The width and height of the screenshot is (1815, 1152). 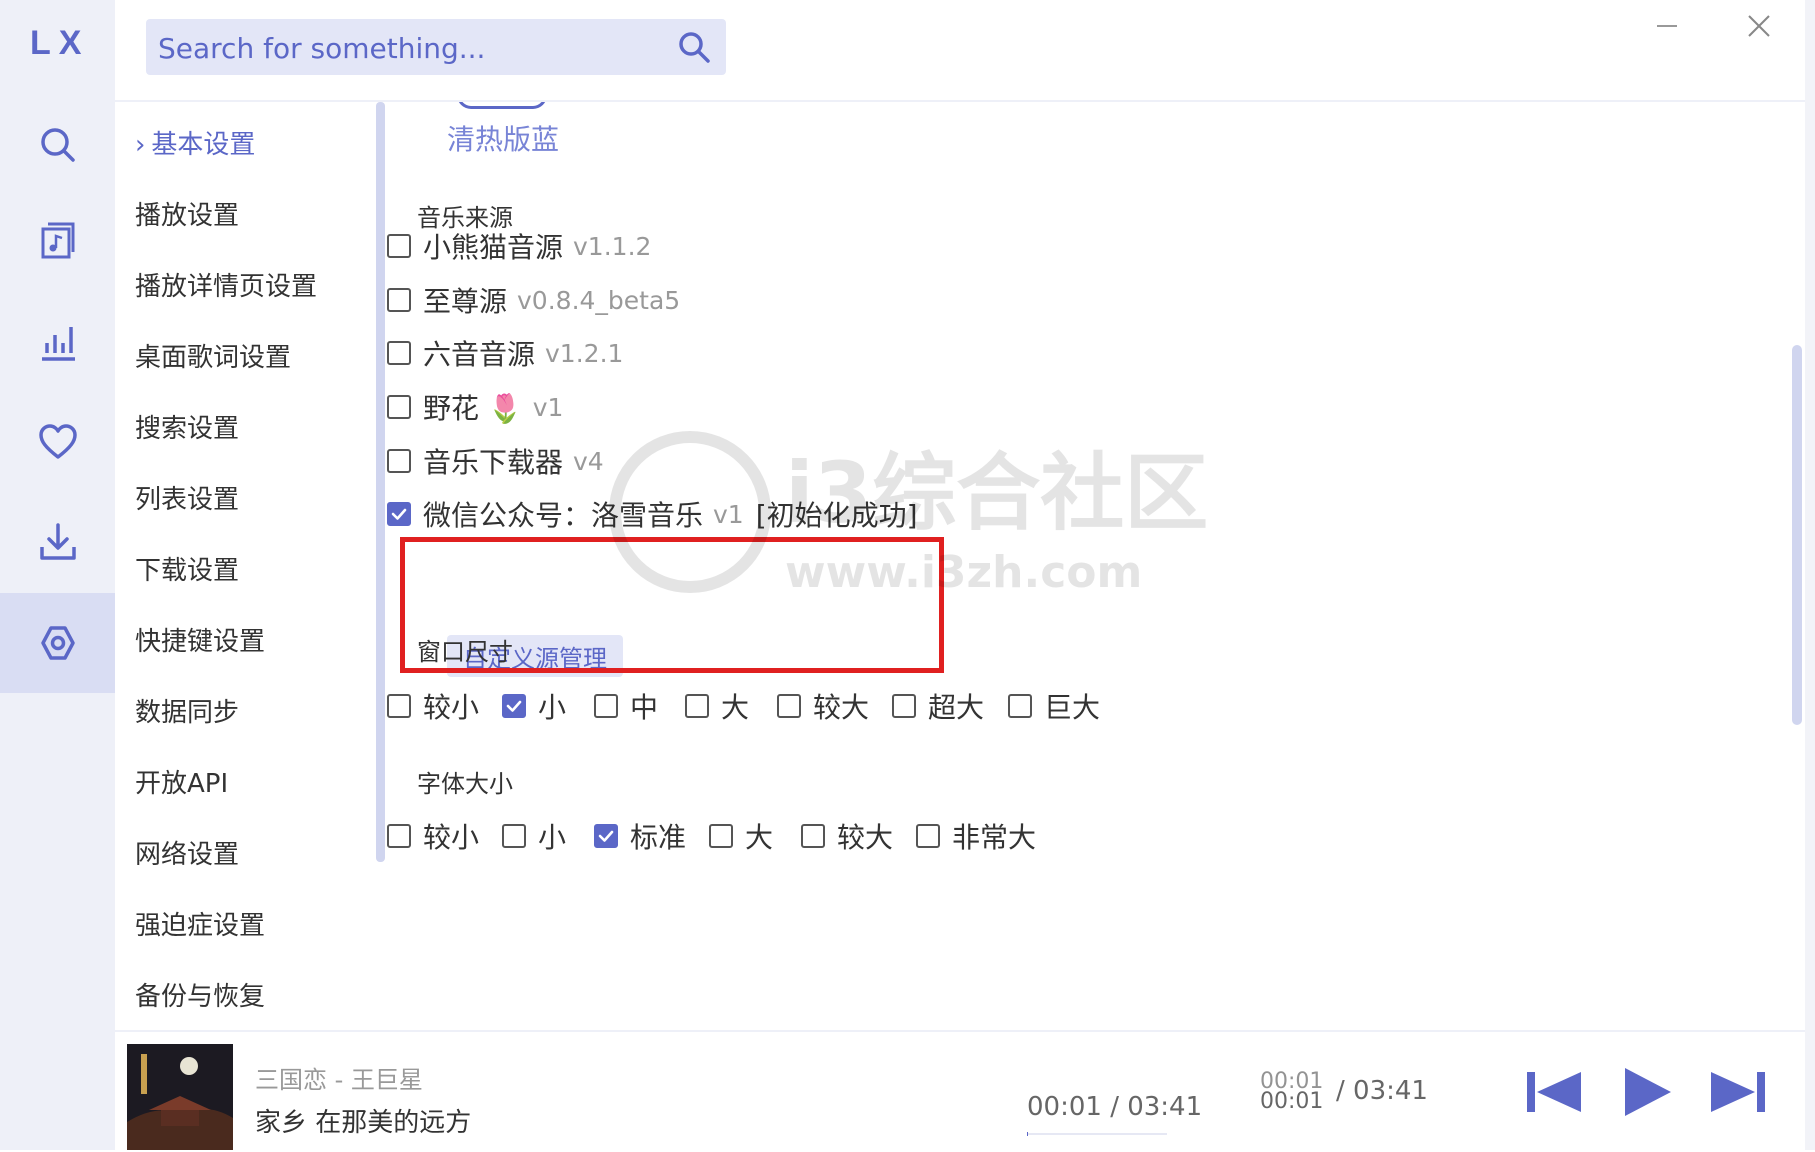 What do you see at coordinates (534, 836) in the screenshot?
I see `font-size-option: 小` at bounding box center [534, 836].